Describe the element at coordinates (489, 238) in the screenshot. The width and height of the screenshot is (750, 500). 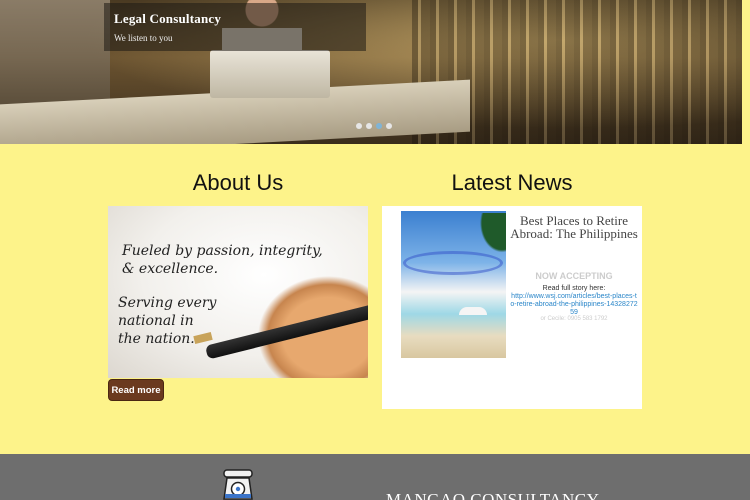
I see `palm-tree` at that location.